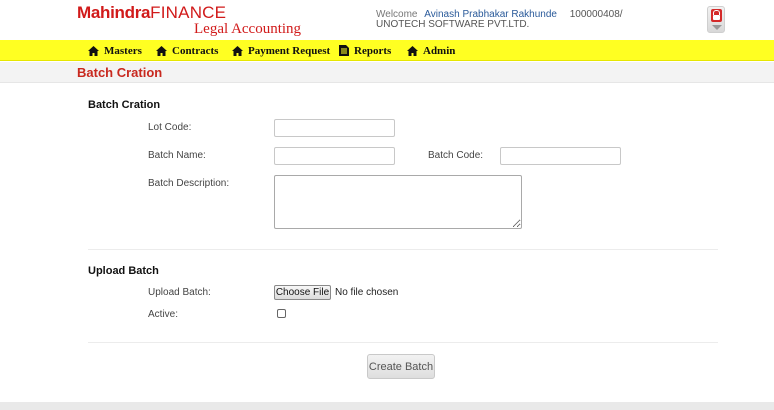 The height and width of the screenshot is (410, 774). I want to click on mahindra-finance-logo: MahindraFINANCE Legal Accounting, so click(189, 20).